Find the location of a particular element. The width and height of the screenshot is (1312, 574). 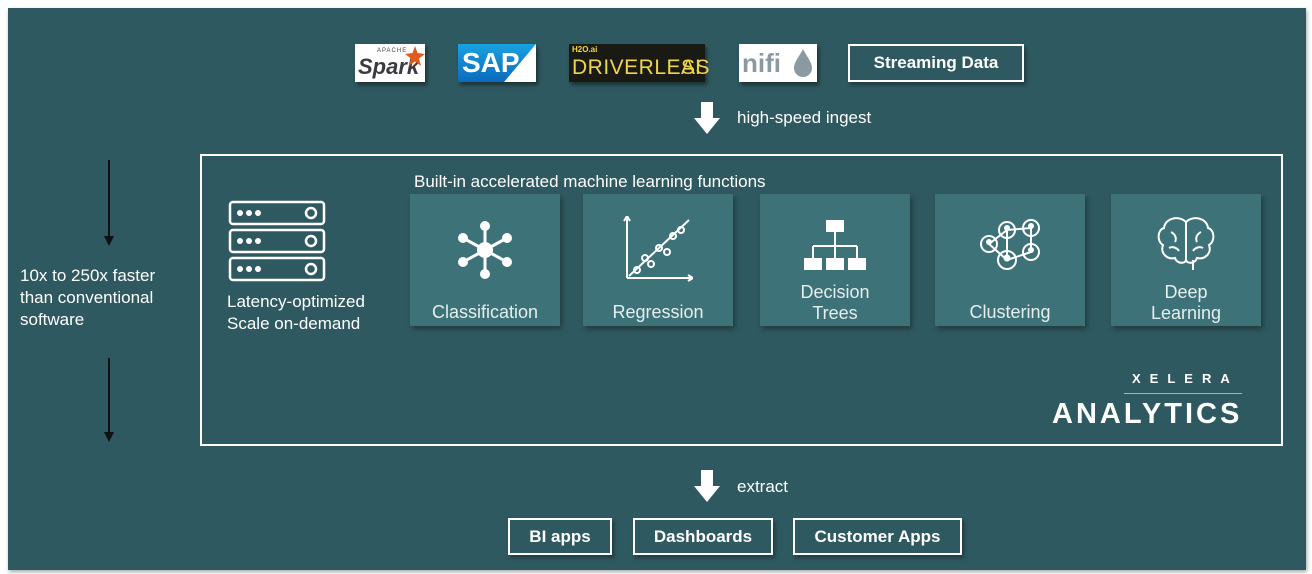

people-cluster-icon is located at coordinates (1010, 244).